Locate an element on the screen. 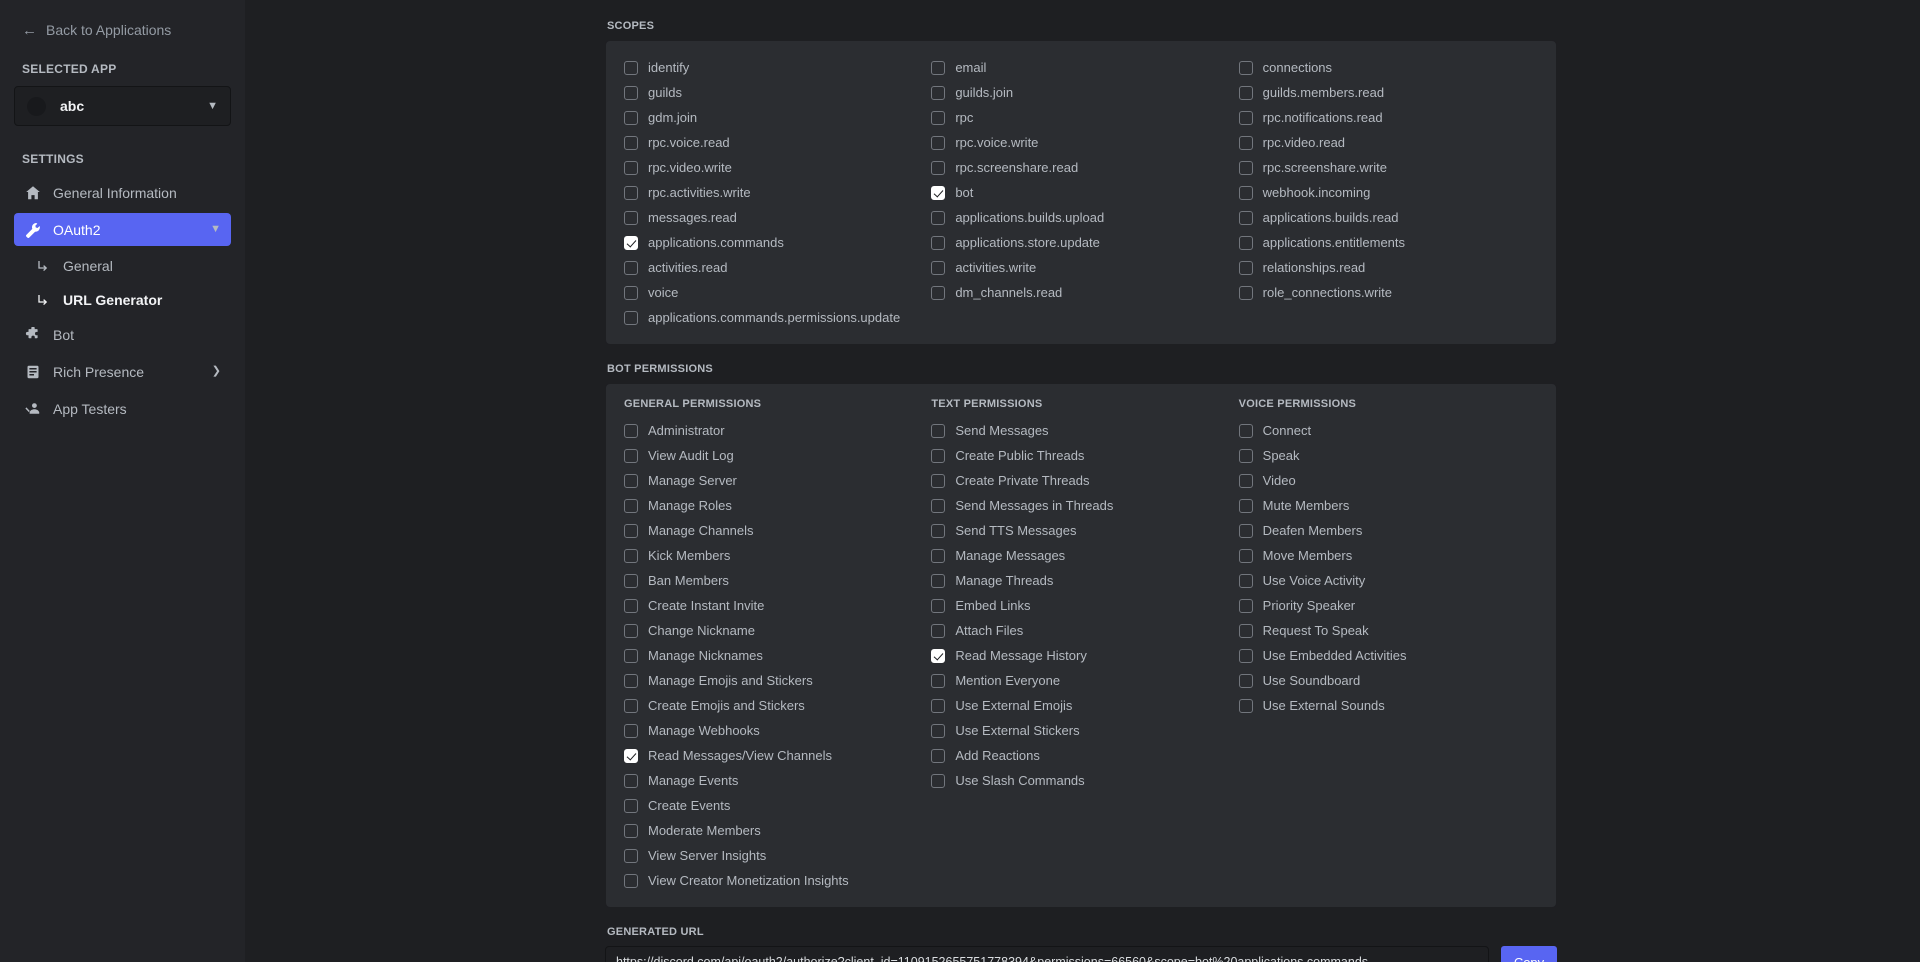 This screenshot has width=1920, height=962. scope-checkbox-row: webhook.incoming is located at coordinates (1388, 192).